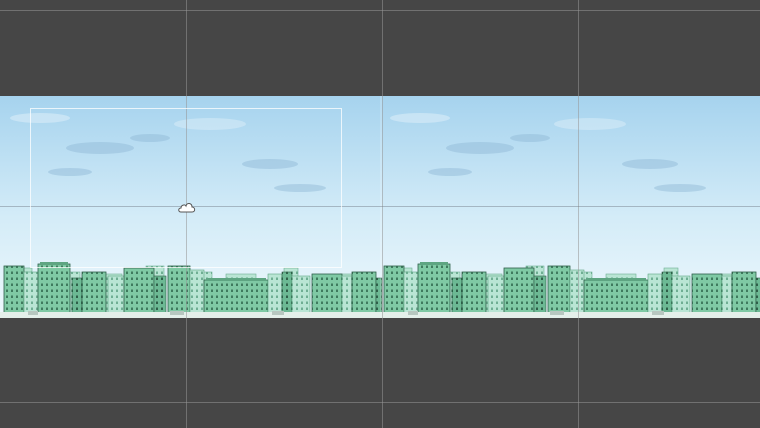 Image resolution: width=760 pixels, height=428 pixels. Describe the element at coordinates (187, 207) in the screenshot. I see `cloud-pivot-icon` at that location.